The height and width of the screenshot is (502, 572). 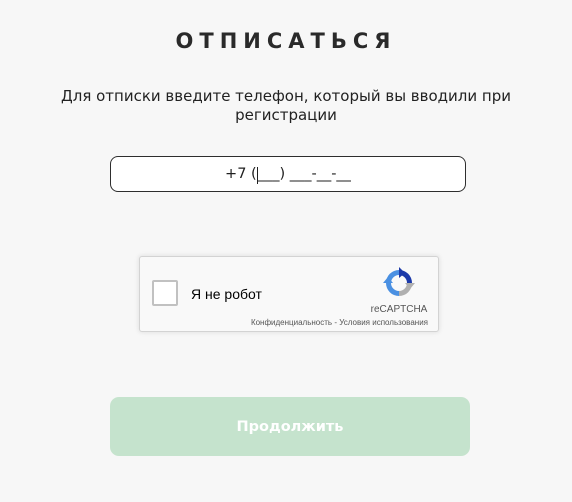 What do you see at coordinates (304, 174) in the screenshot?
I see `phone-mask: ___) ___-__-__` at bounding box center [304, 174].